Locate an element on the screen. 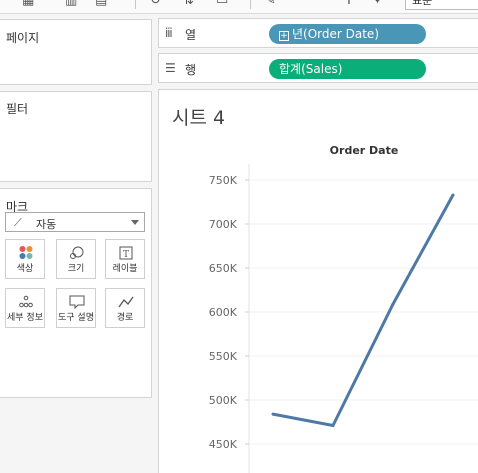 The image size is (478, 473). y-tick-label: 450K is located at coordinates (223, 444).